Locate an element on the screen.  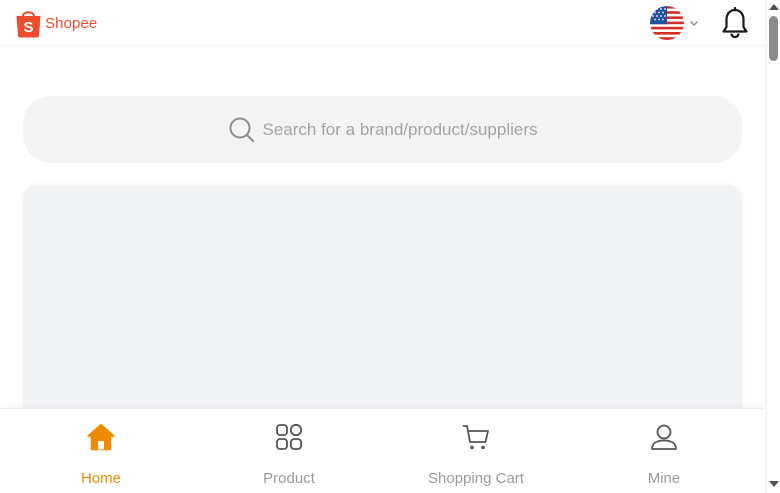
language-selector is located at coordinates (676, 23).